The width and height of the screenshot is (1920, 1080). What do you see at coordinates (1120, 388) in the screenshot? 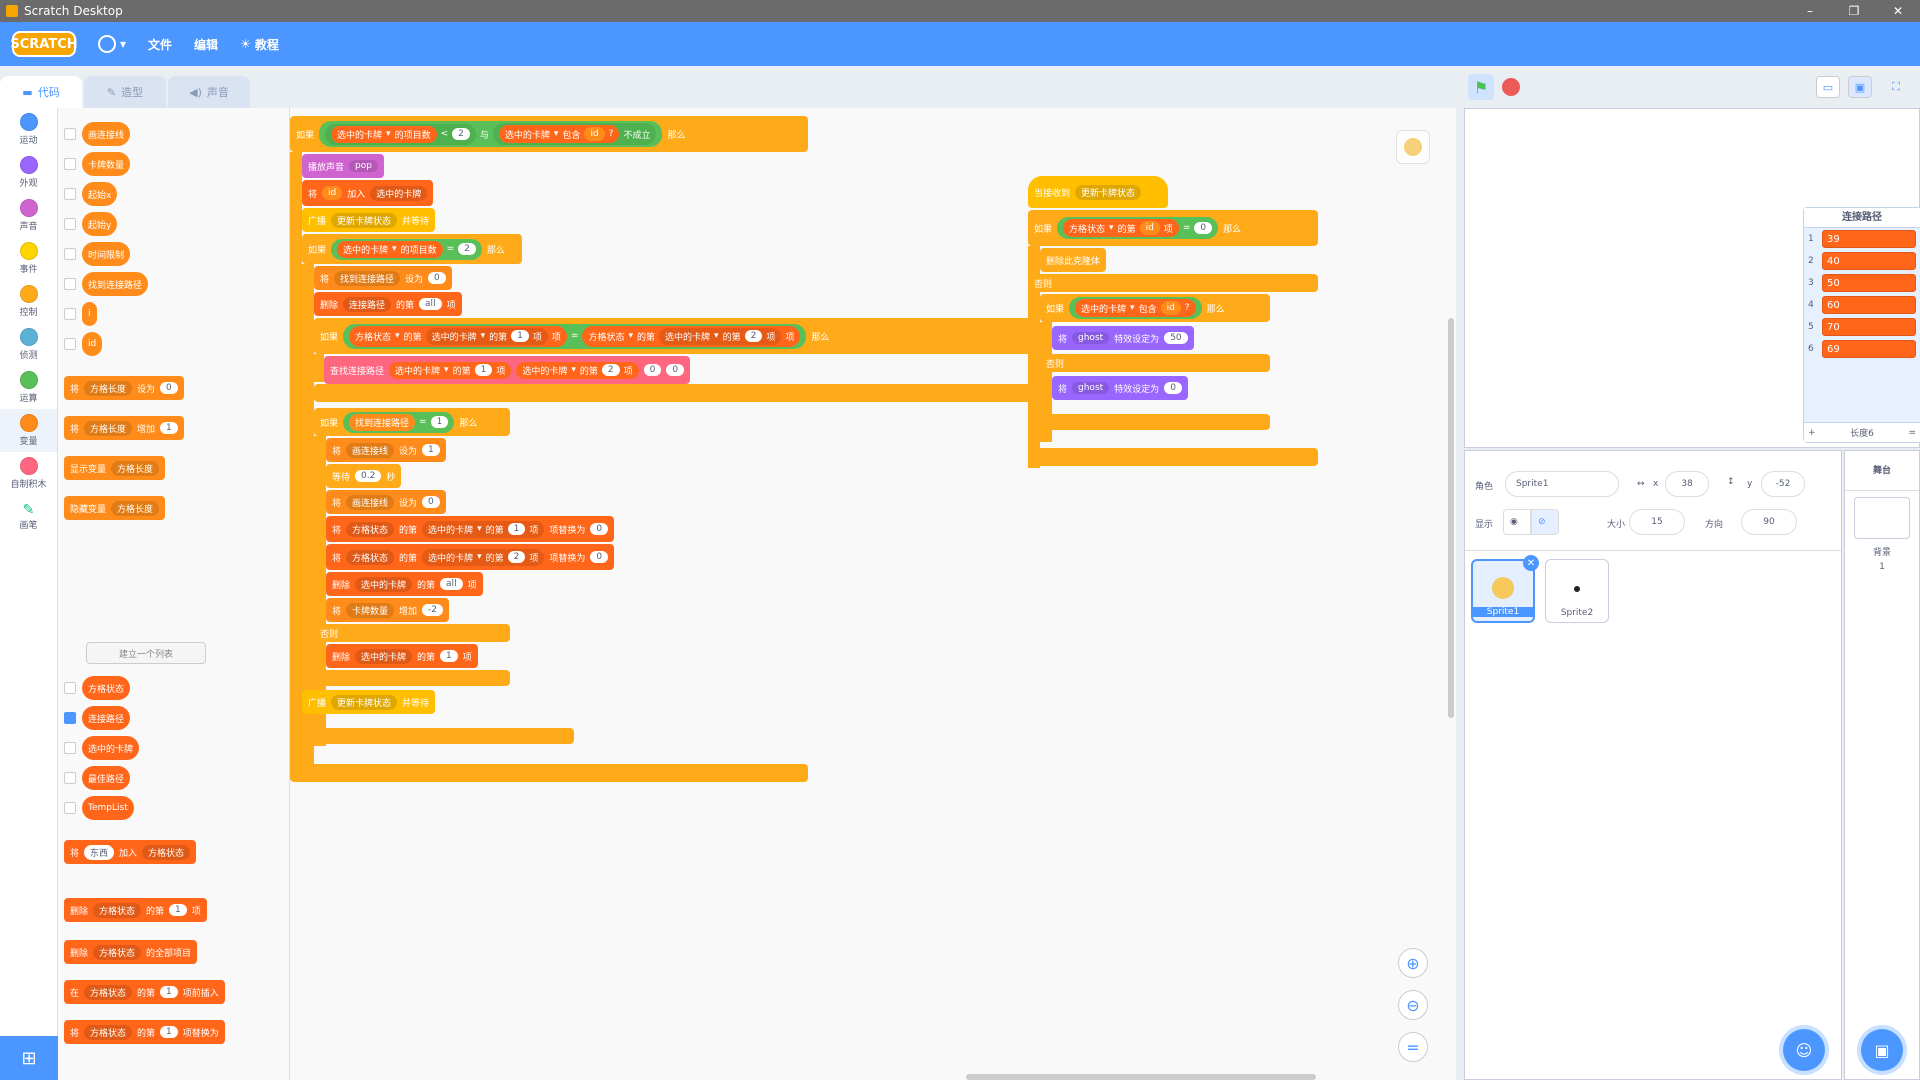
I see `set-effect-block: 将 ghost 特效设定为 0` at bounding box center [1120, 388].